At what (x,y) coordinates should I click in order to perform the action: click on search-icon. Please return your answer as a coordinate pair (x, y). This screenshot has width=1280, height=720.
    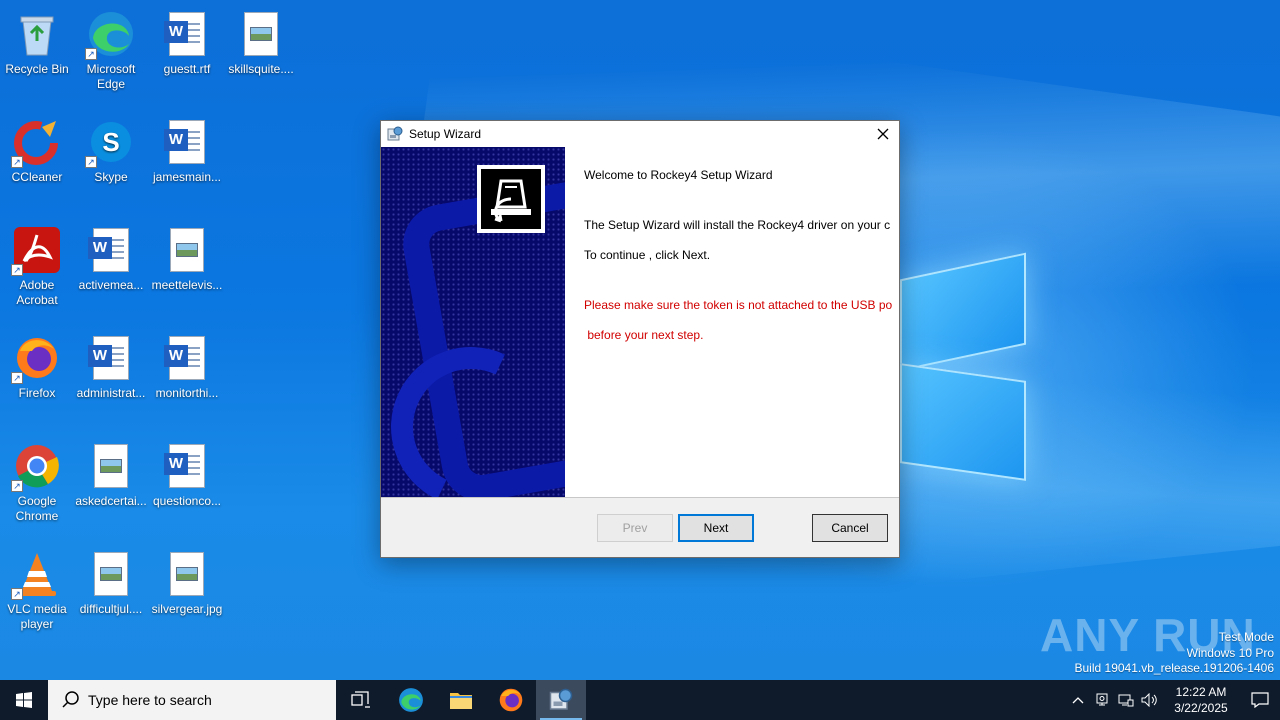
    Looking at the image, I should click on (71, 700).